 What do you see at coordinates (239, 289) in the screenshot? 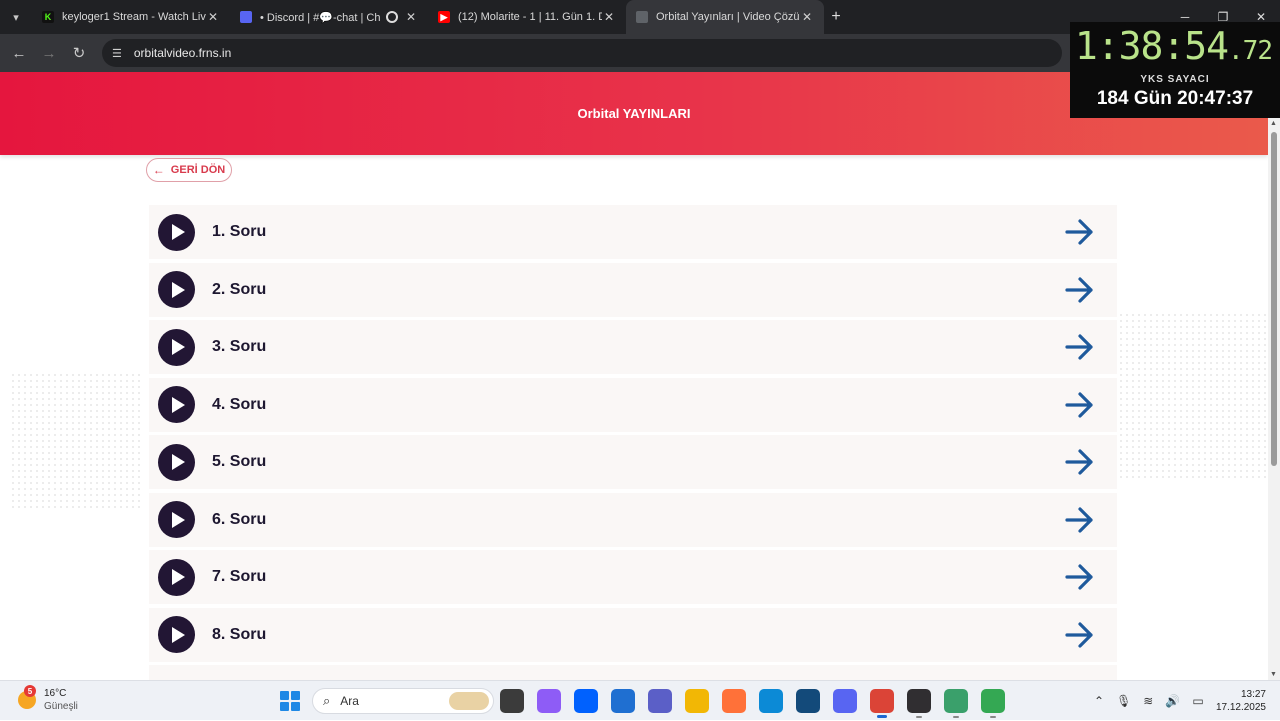
I see `question-label: 2. Soru` at bounding box center [239, 289].